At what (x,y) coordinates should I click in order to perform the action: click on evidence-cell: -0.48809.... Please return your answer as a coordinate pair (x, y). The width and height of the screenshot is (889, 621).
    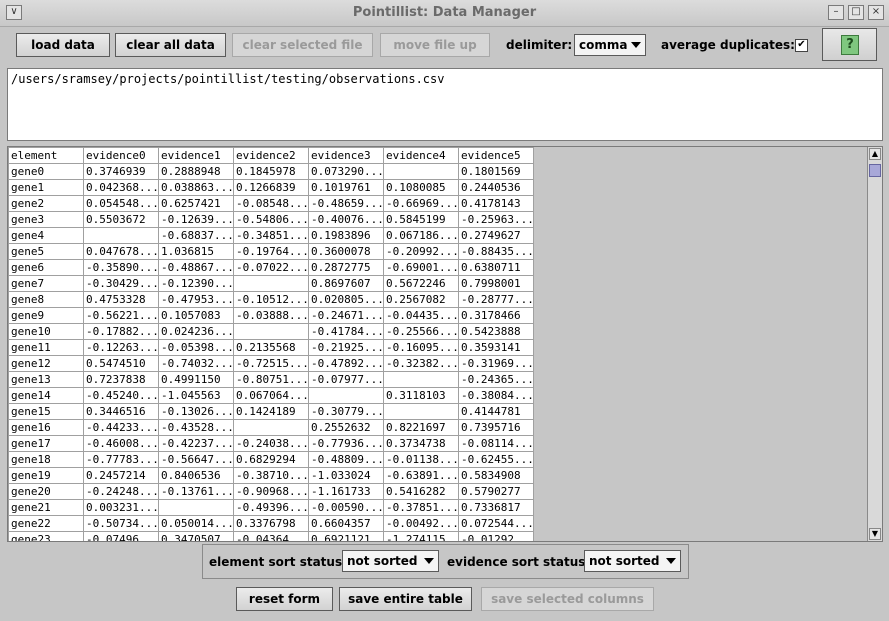
    Looking at the image, I should click on (346, 459).